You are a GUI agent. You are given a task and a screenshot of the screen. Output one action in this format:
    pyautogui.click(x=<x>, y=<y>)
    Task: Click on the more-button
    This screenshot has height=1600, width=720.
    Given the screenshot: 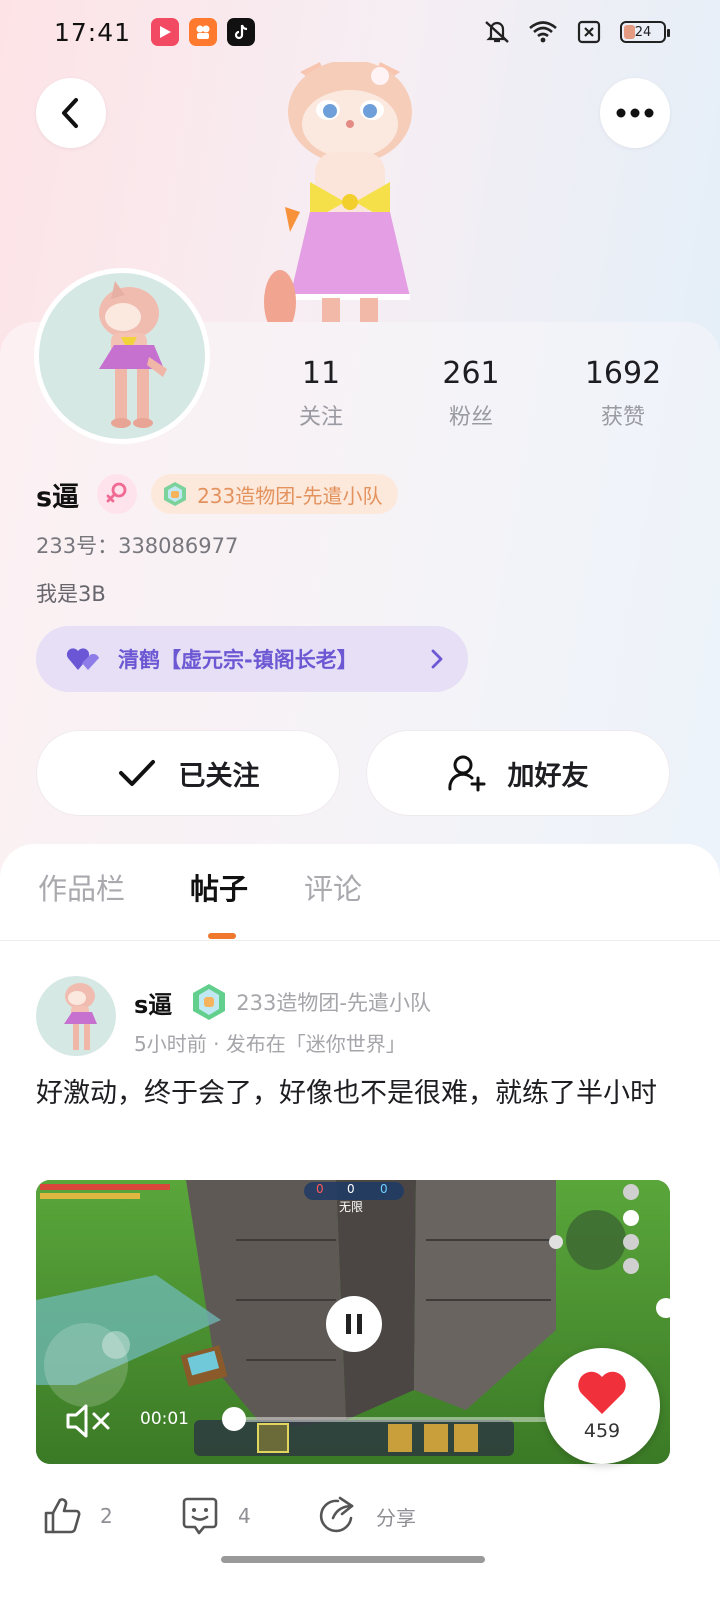 What is the action you would take?
    pyautogui.click(x=635, y=113)
    